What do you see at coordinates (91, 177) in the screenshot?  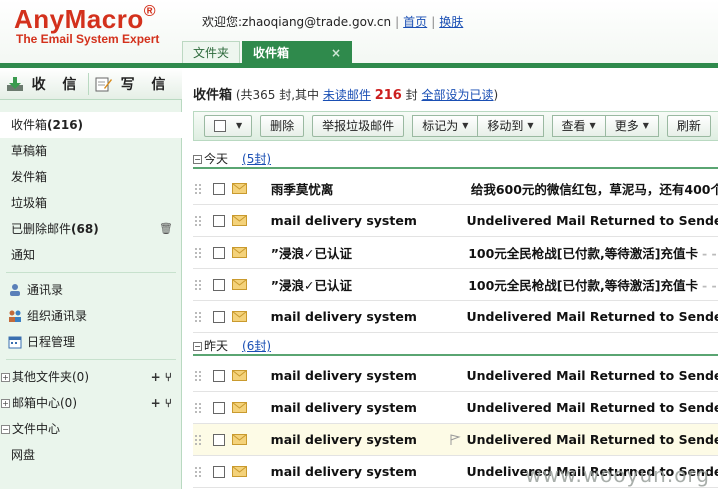 I see `folder-sent: 发件箱` at bounding box center [91, 177].